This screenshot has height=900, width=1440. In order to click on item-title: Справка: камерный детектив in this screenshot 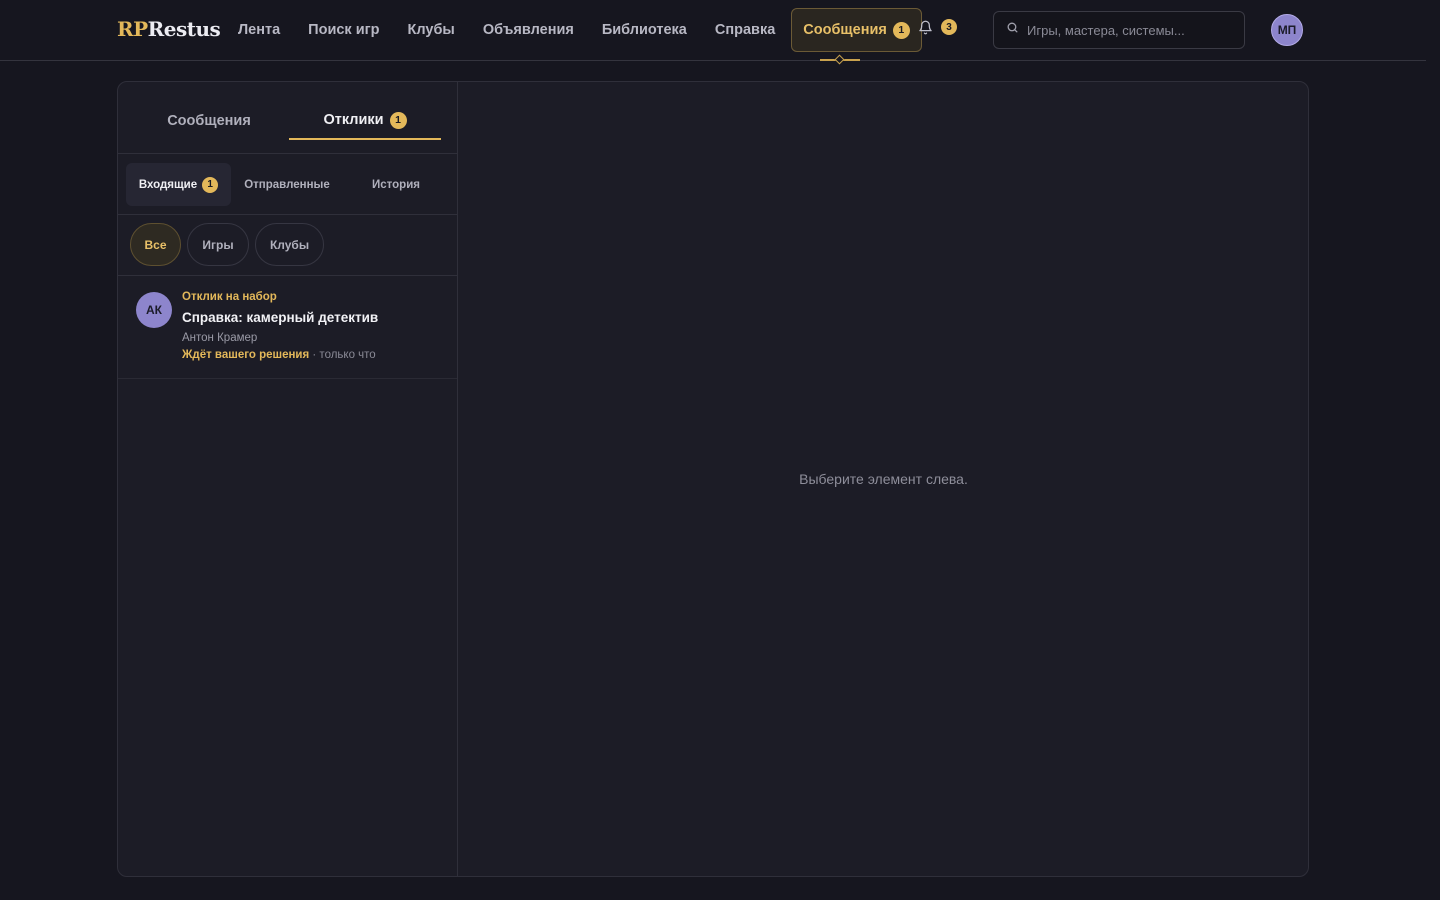, I will do `click(280, 317)`.